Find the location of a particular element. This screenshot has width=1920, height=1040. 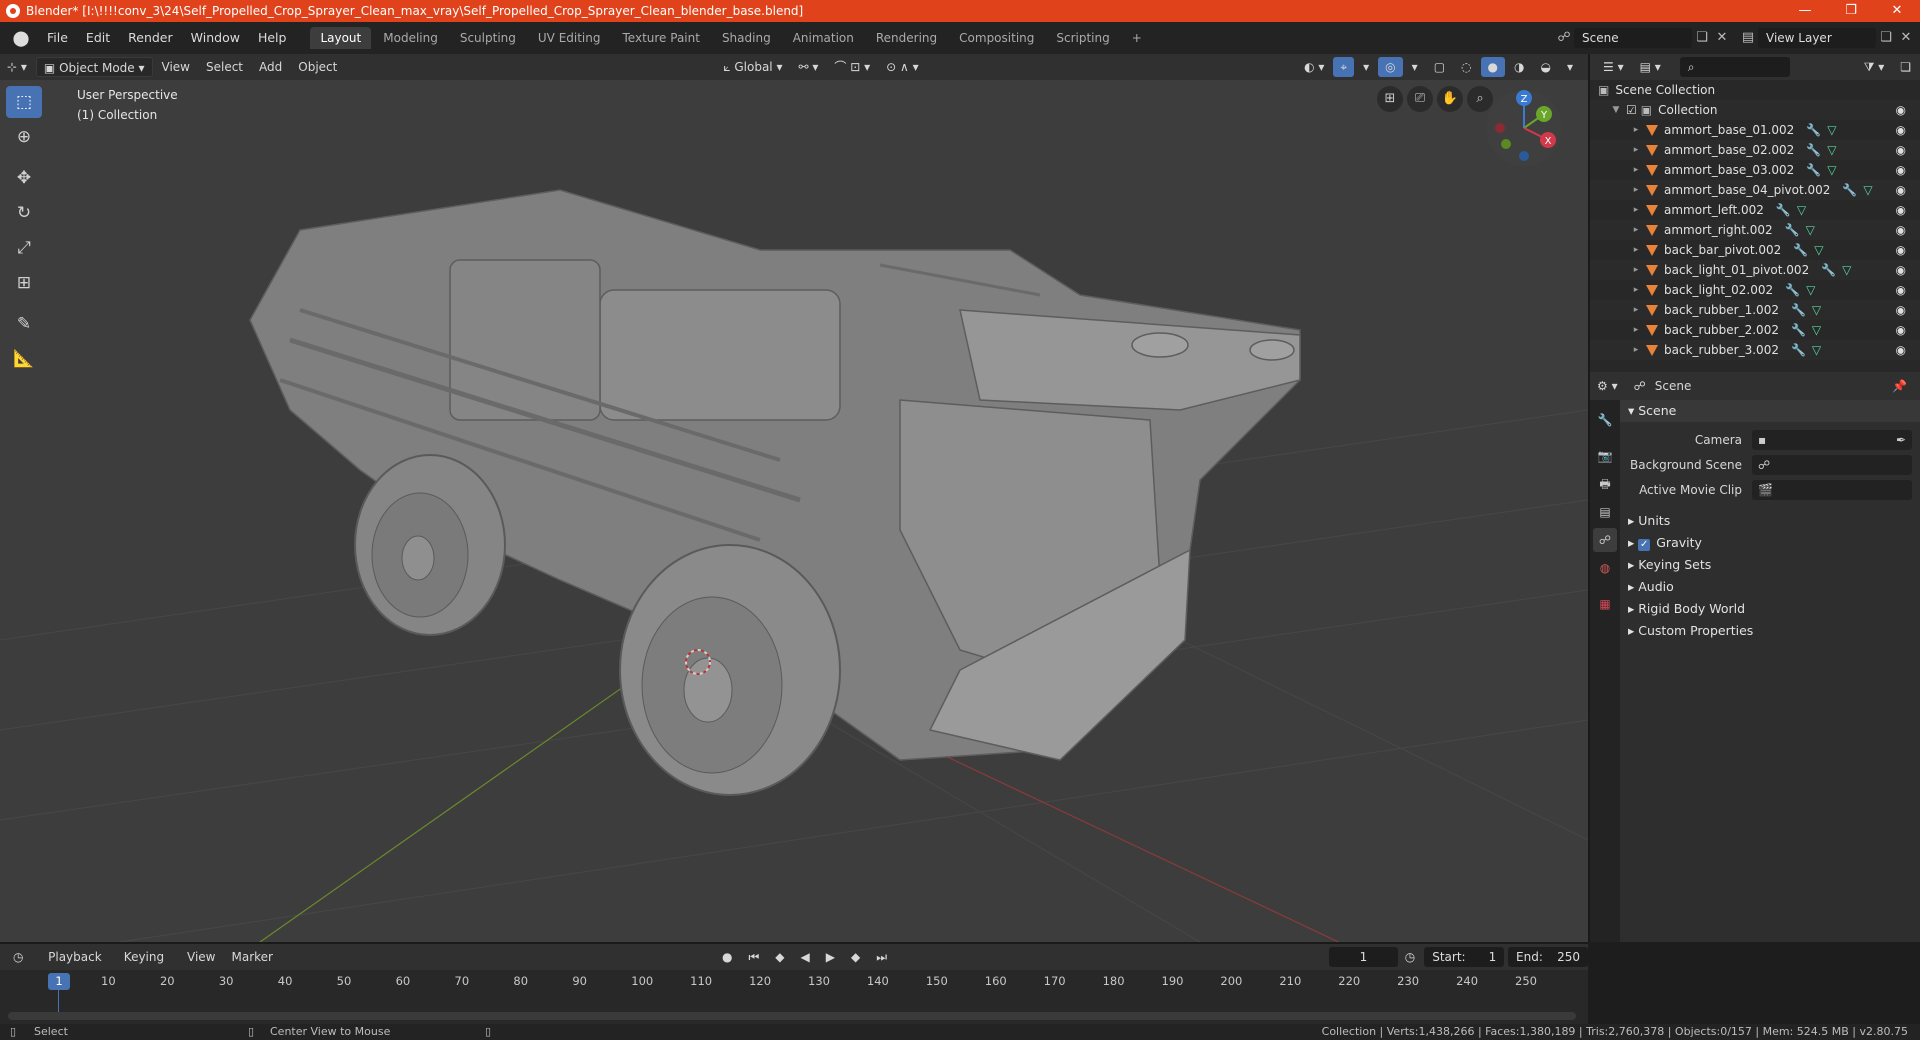

navigation-gizmo: Z Y X is located at coordinates (1524, 128).